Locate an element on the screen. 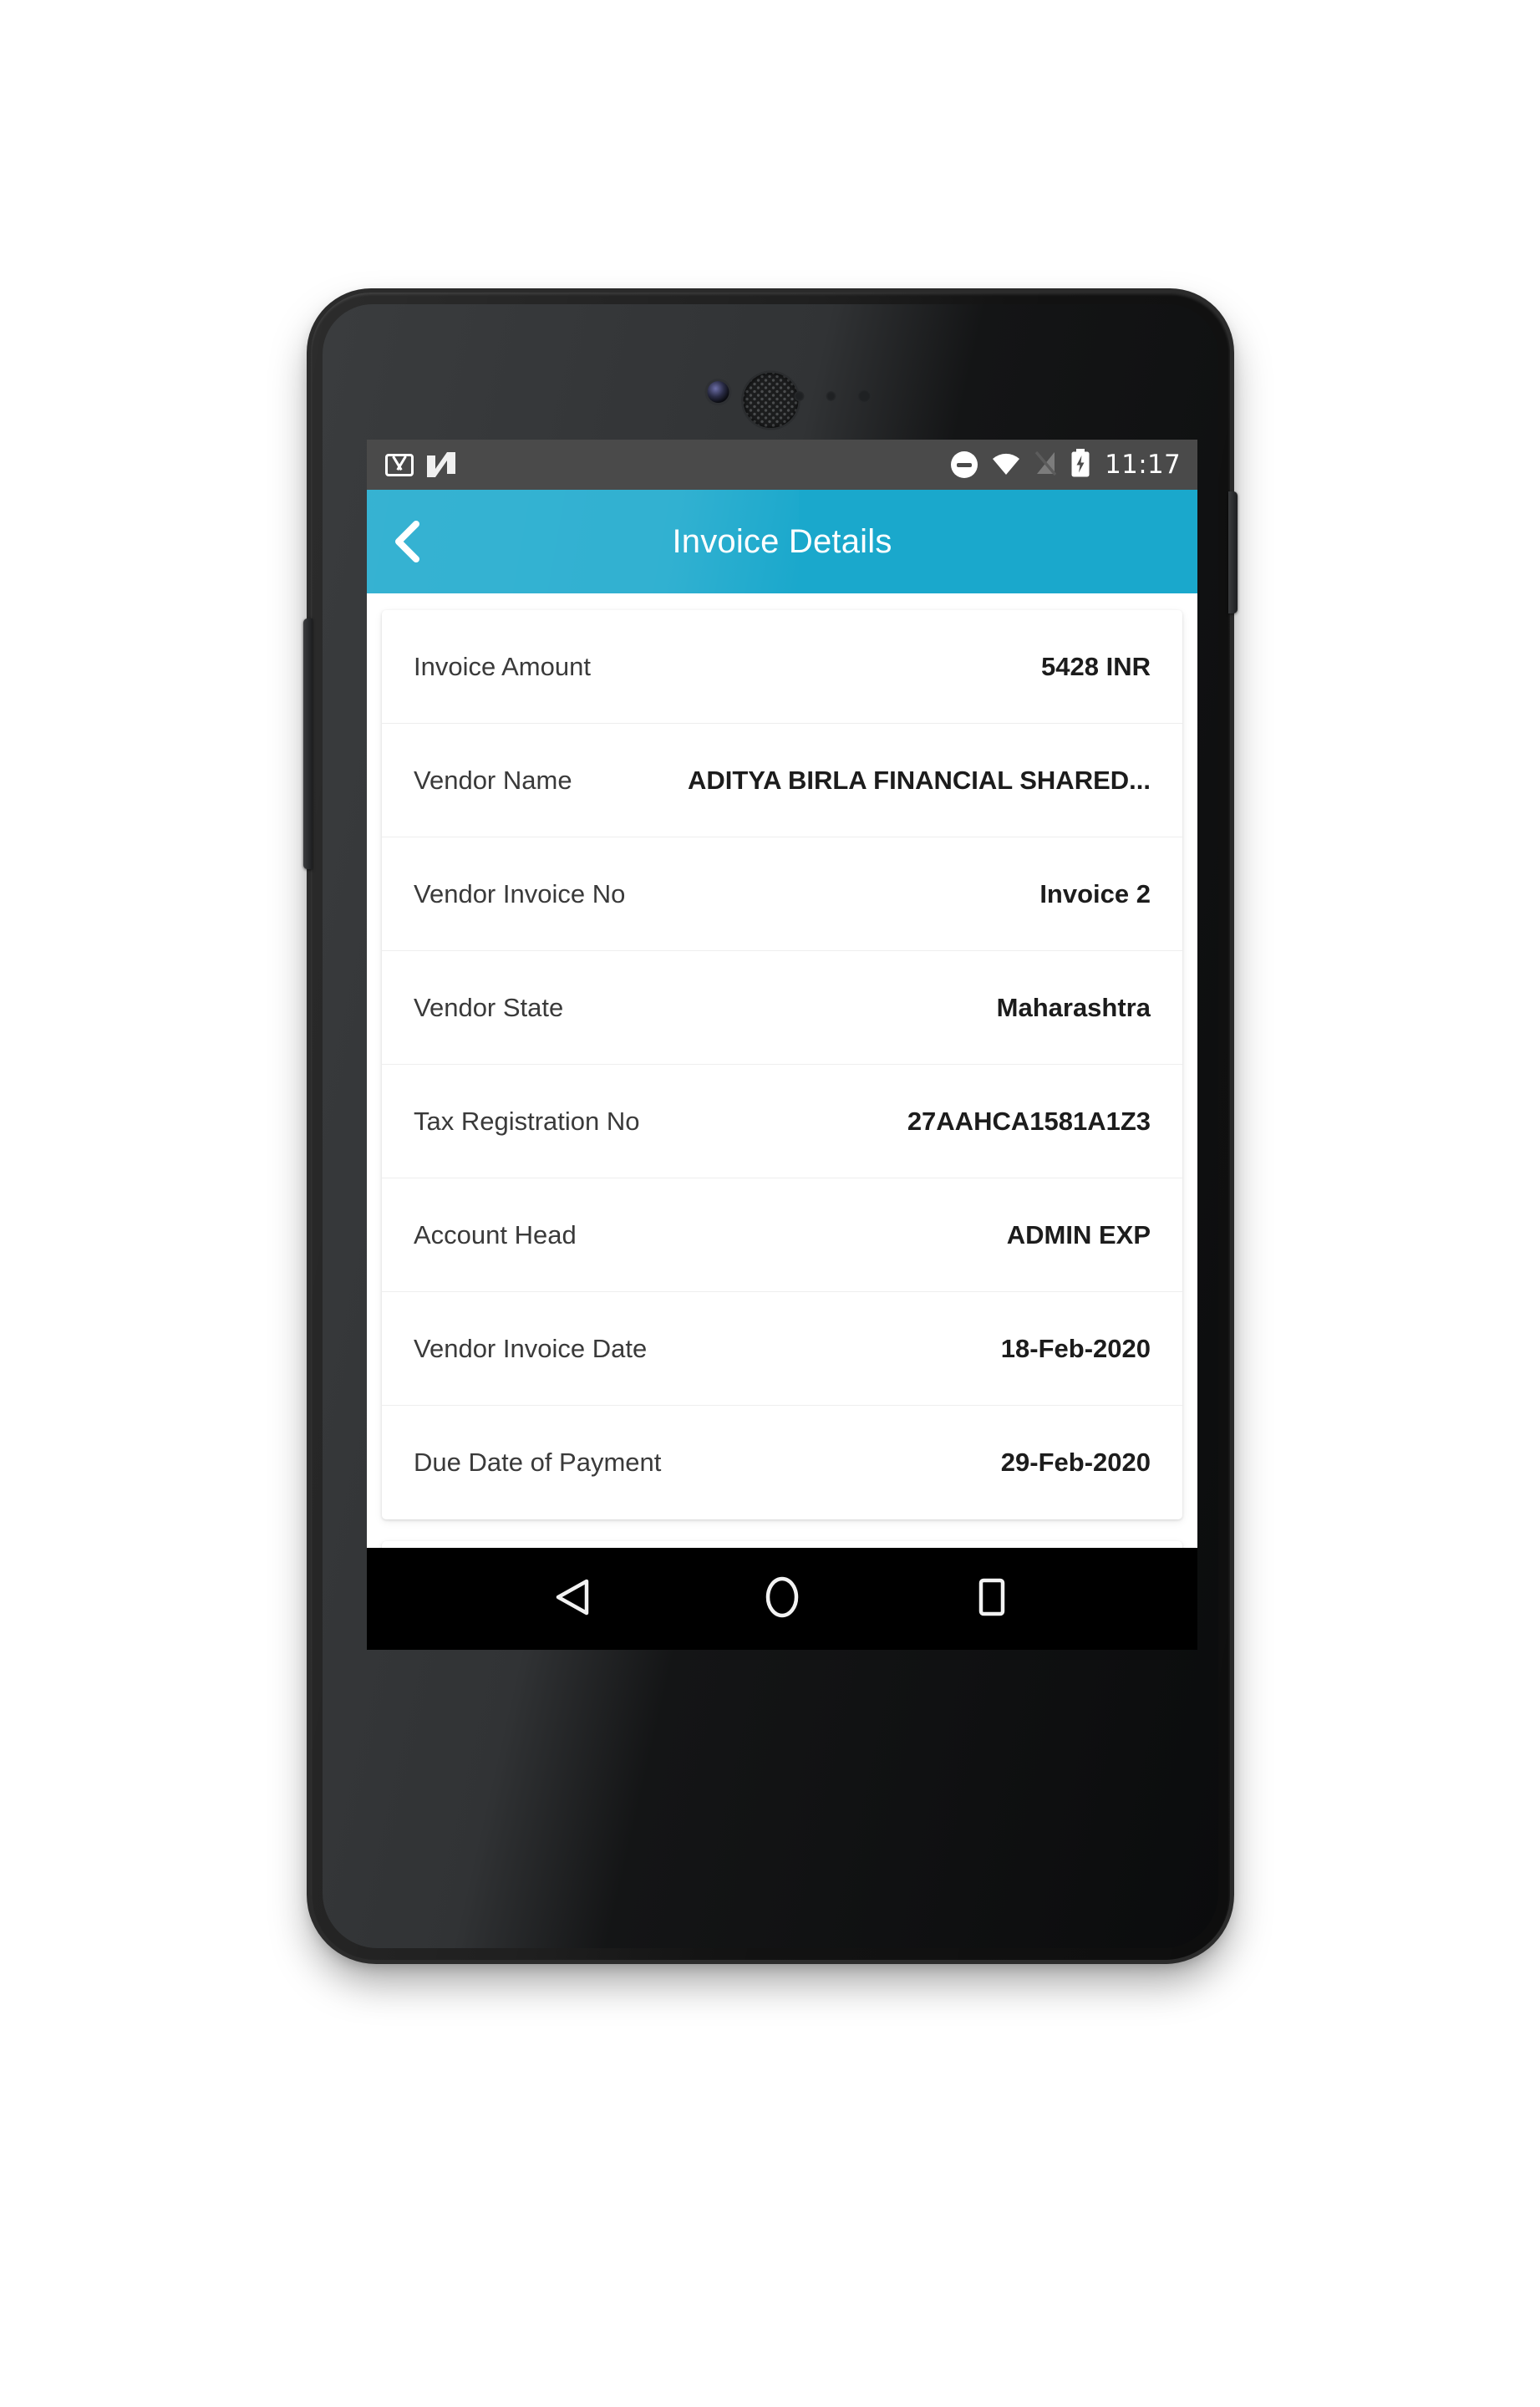  triangle-left-icon is located at coordinates (572, 1599).